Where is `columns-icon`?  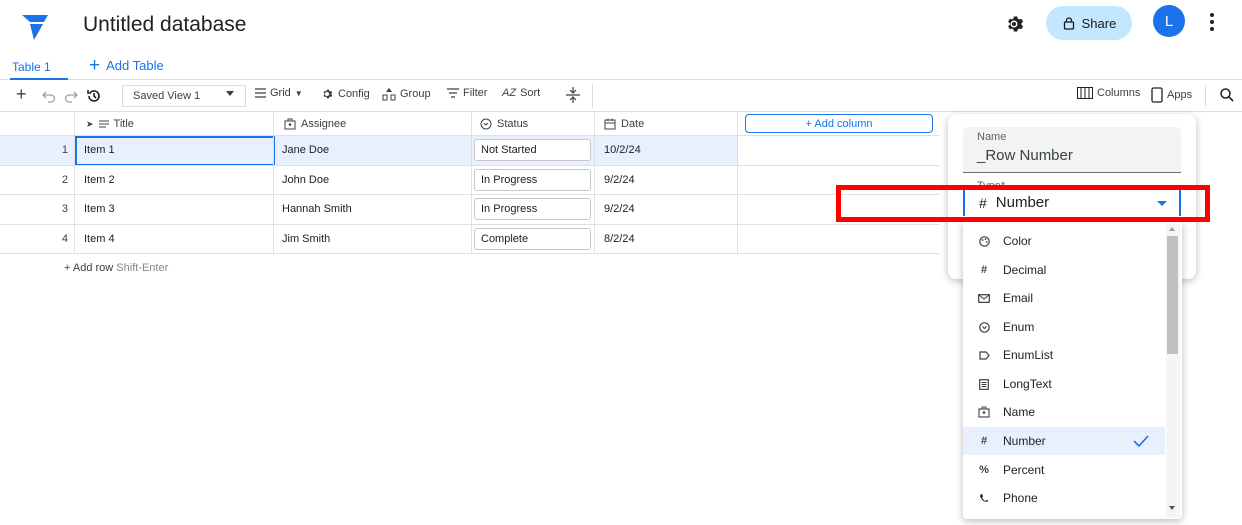
columns-icon is located at coordinates (1085, 93).